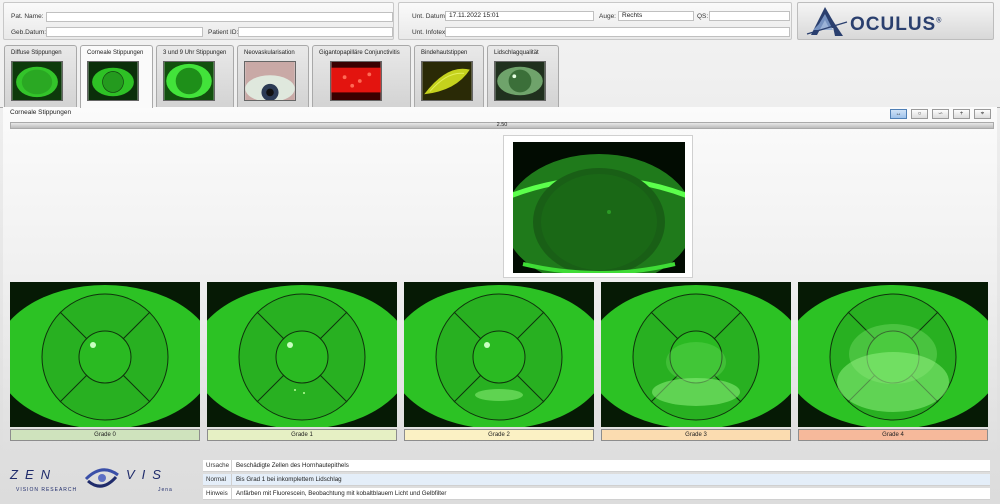 The width and height of the screenshot is (1000, 504). Describe the element at coordinates (893, 435) in the screenshot. I see `grade-4-button: Grade 4` at that location.